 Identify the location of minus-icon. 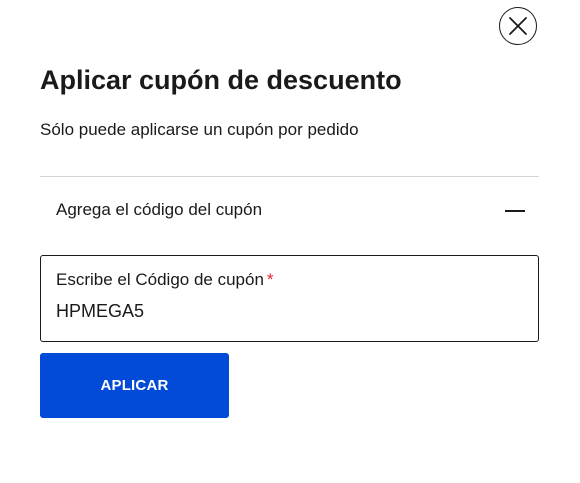
(515, 211).